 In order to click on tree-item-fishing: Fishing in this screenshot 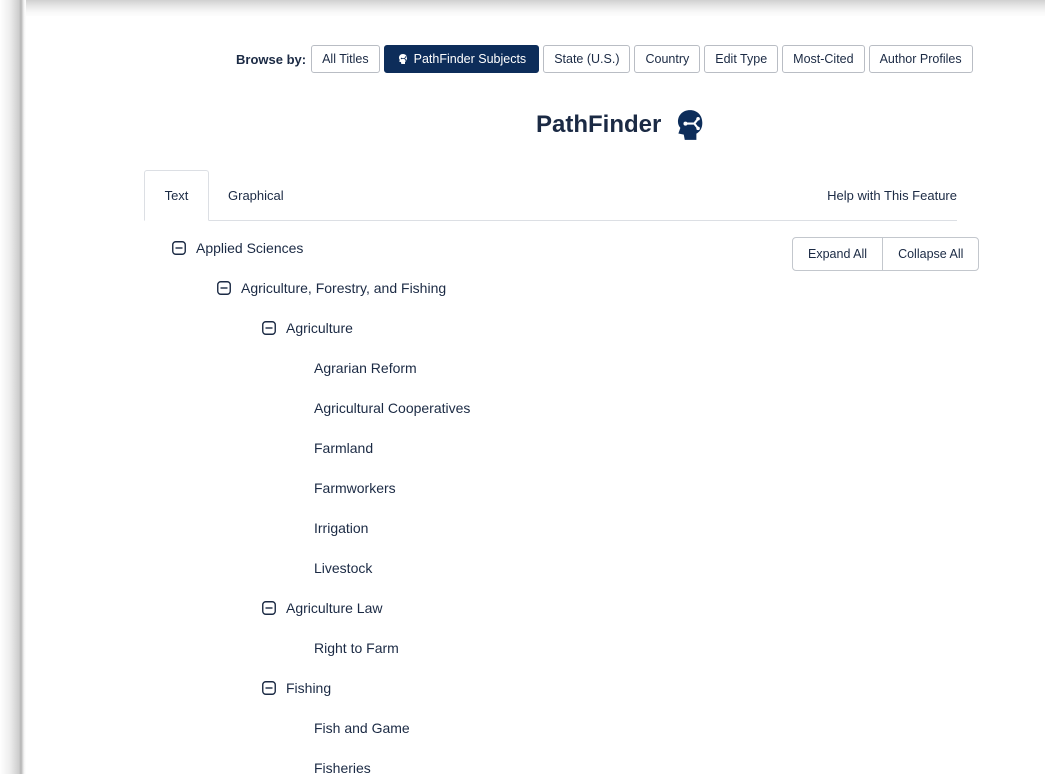, I will do `click(296, 688)`.